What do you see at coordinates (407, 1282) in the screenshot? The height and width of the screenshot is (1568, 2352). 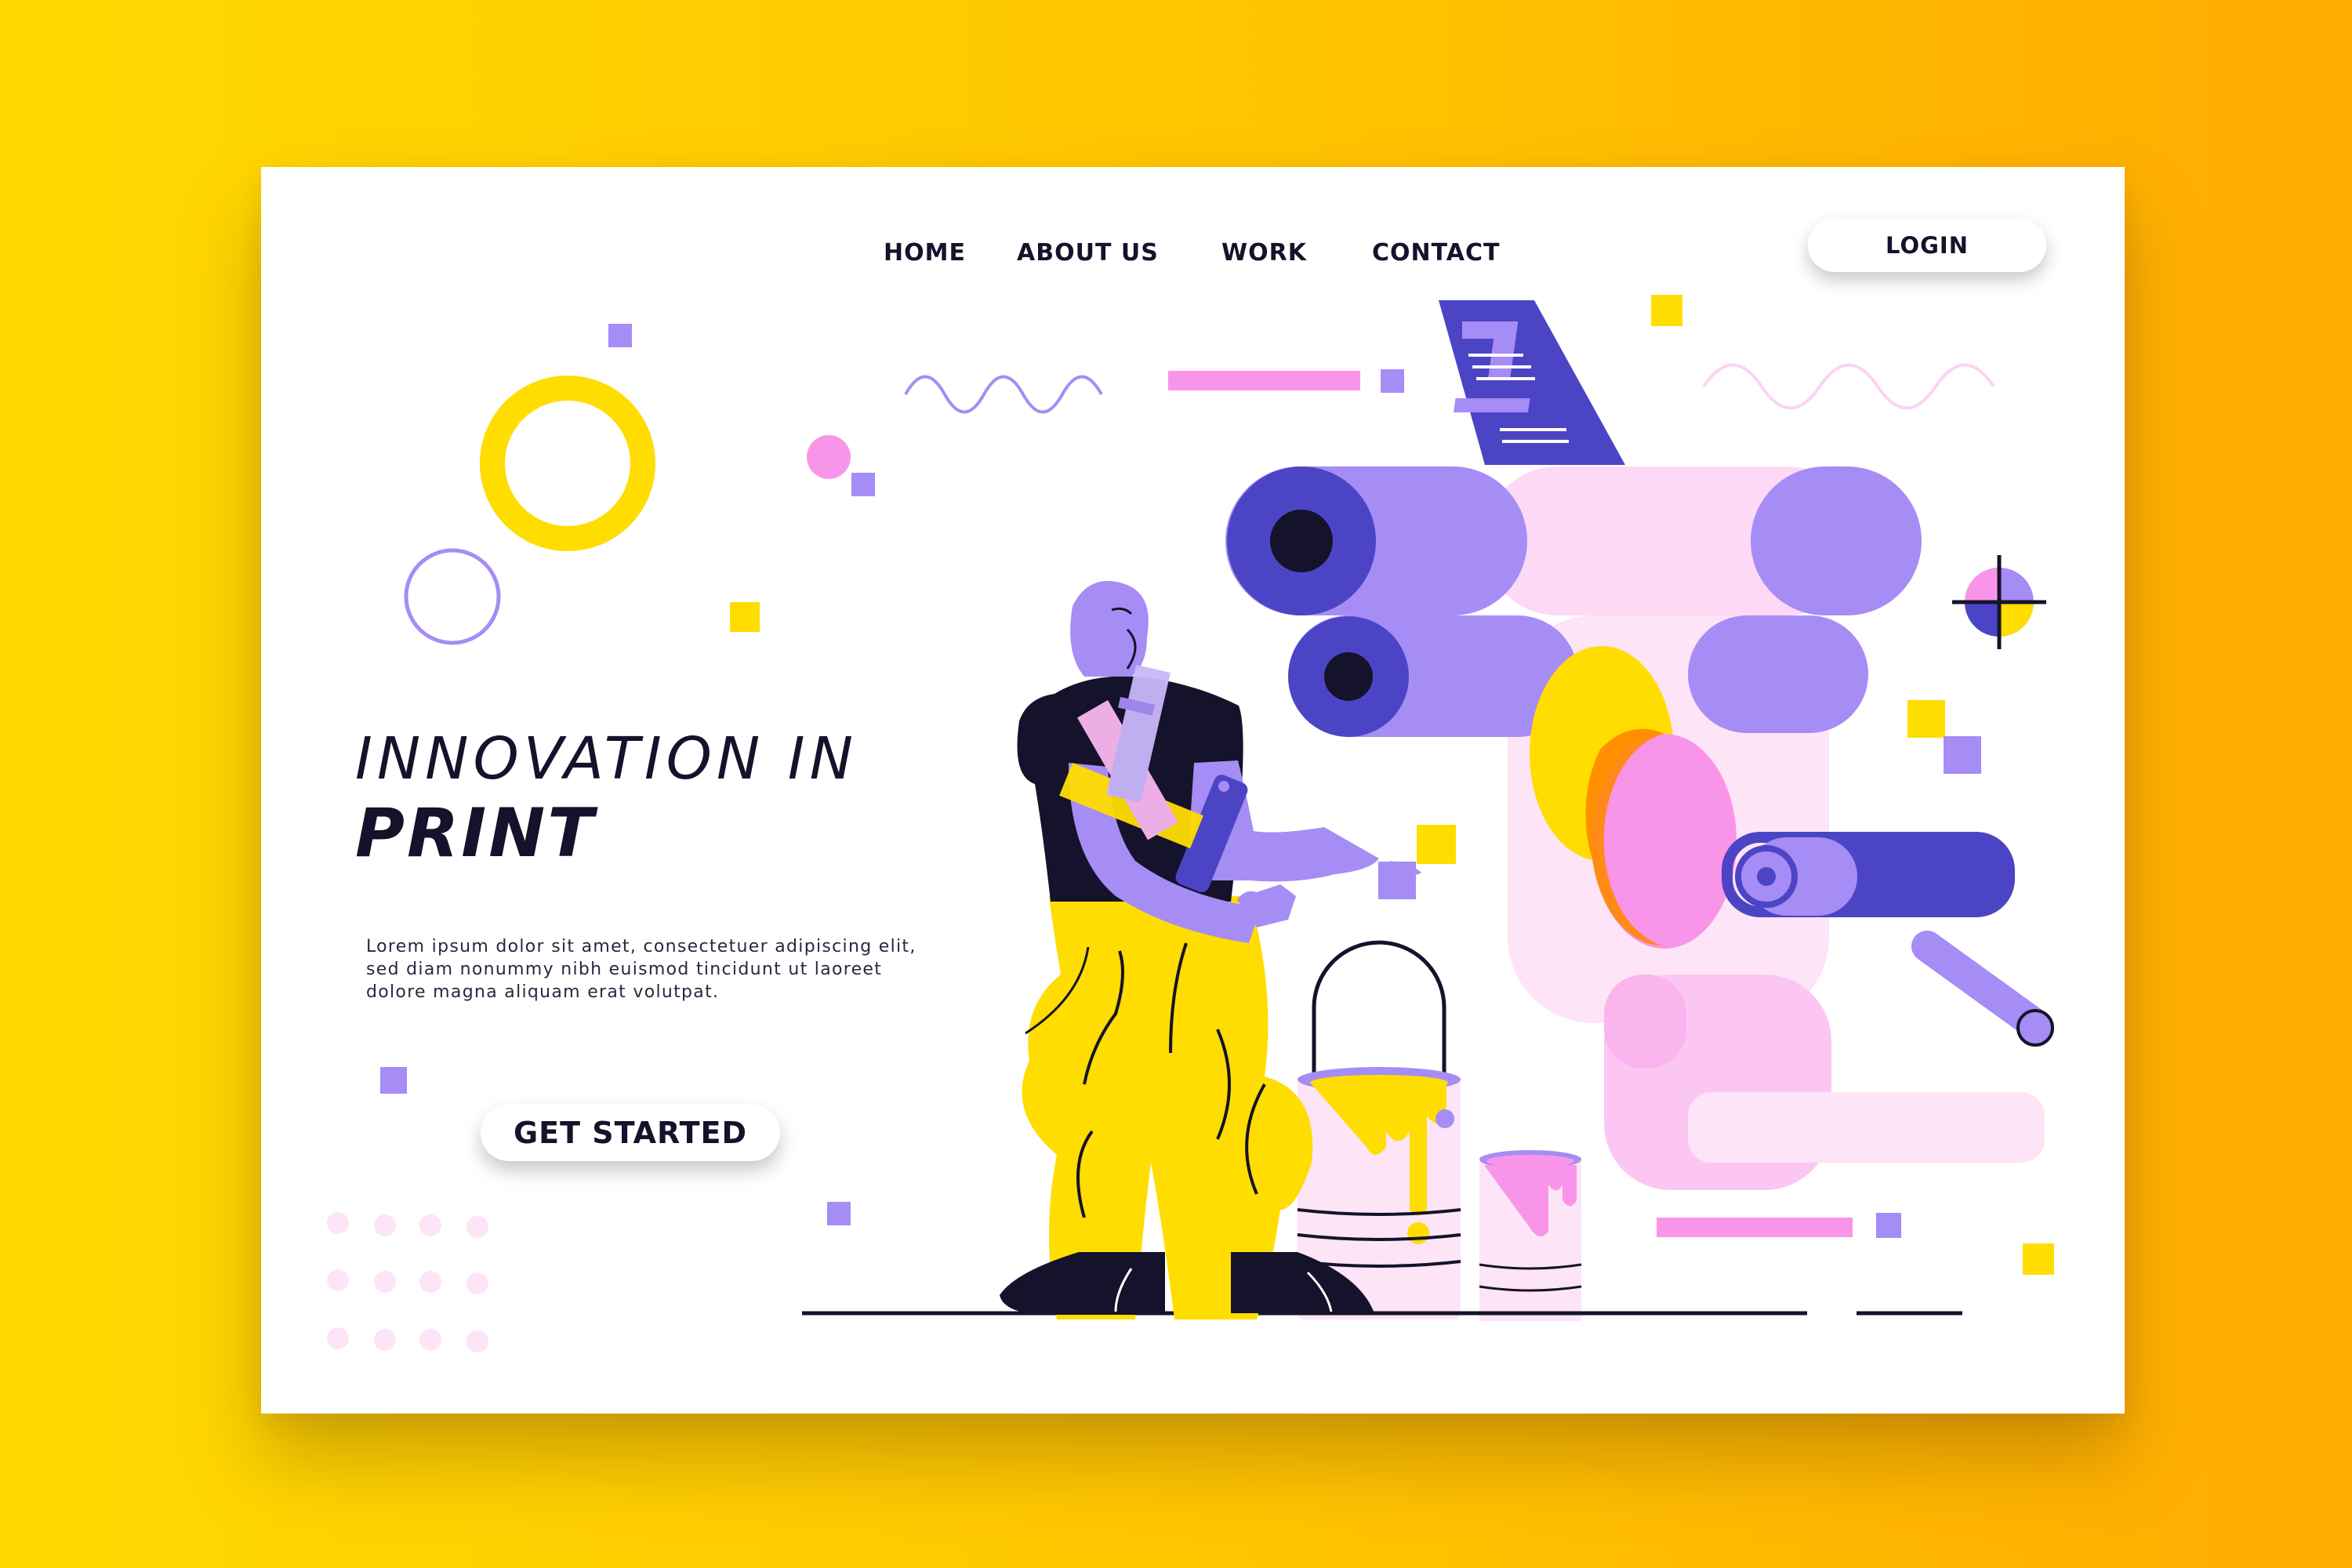 I see `dot-grid-decoration` at bounding box center [407, 1282].